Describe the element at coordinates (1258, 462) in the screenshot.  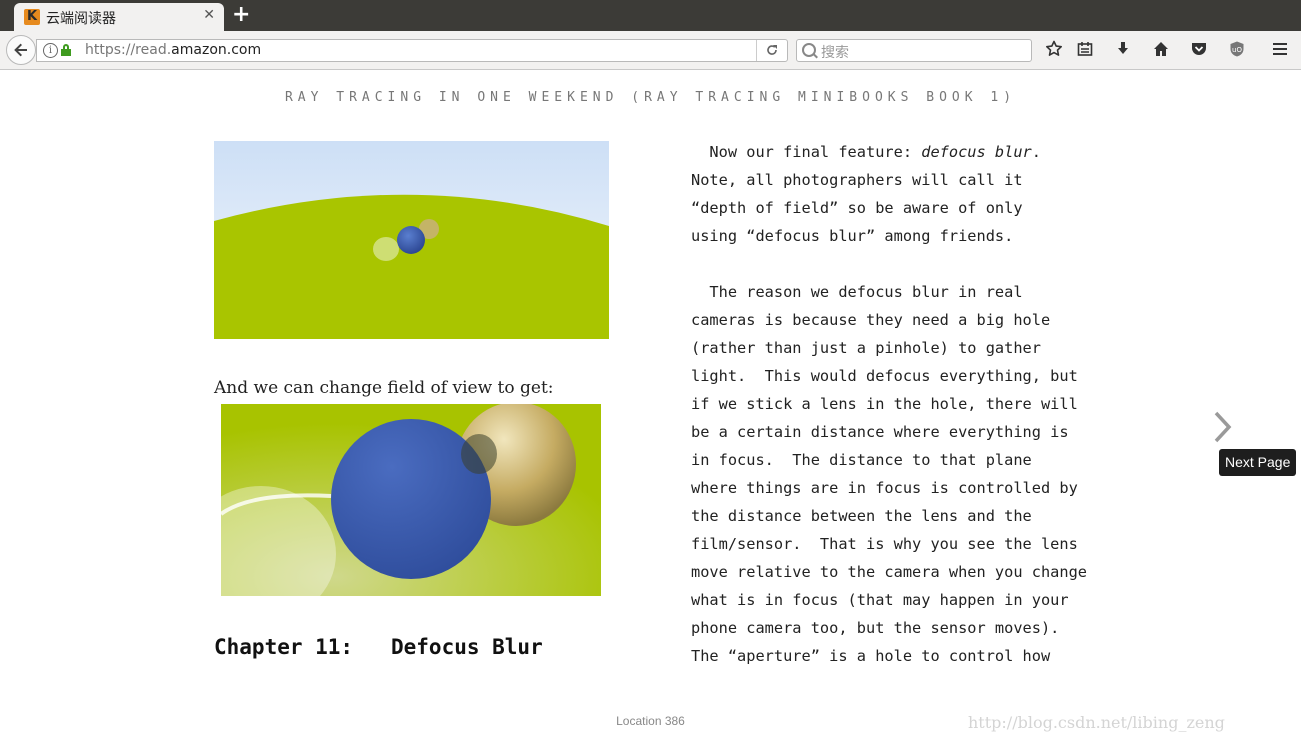
I see `next-page-tooltip: Next Page` at that location.